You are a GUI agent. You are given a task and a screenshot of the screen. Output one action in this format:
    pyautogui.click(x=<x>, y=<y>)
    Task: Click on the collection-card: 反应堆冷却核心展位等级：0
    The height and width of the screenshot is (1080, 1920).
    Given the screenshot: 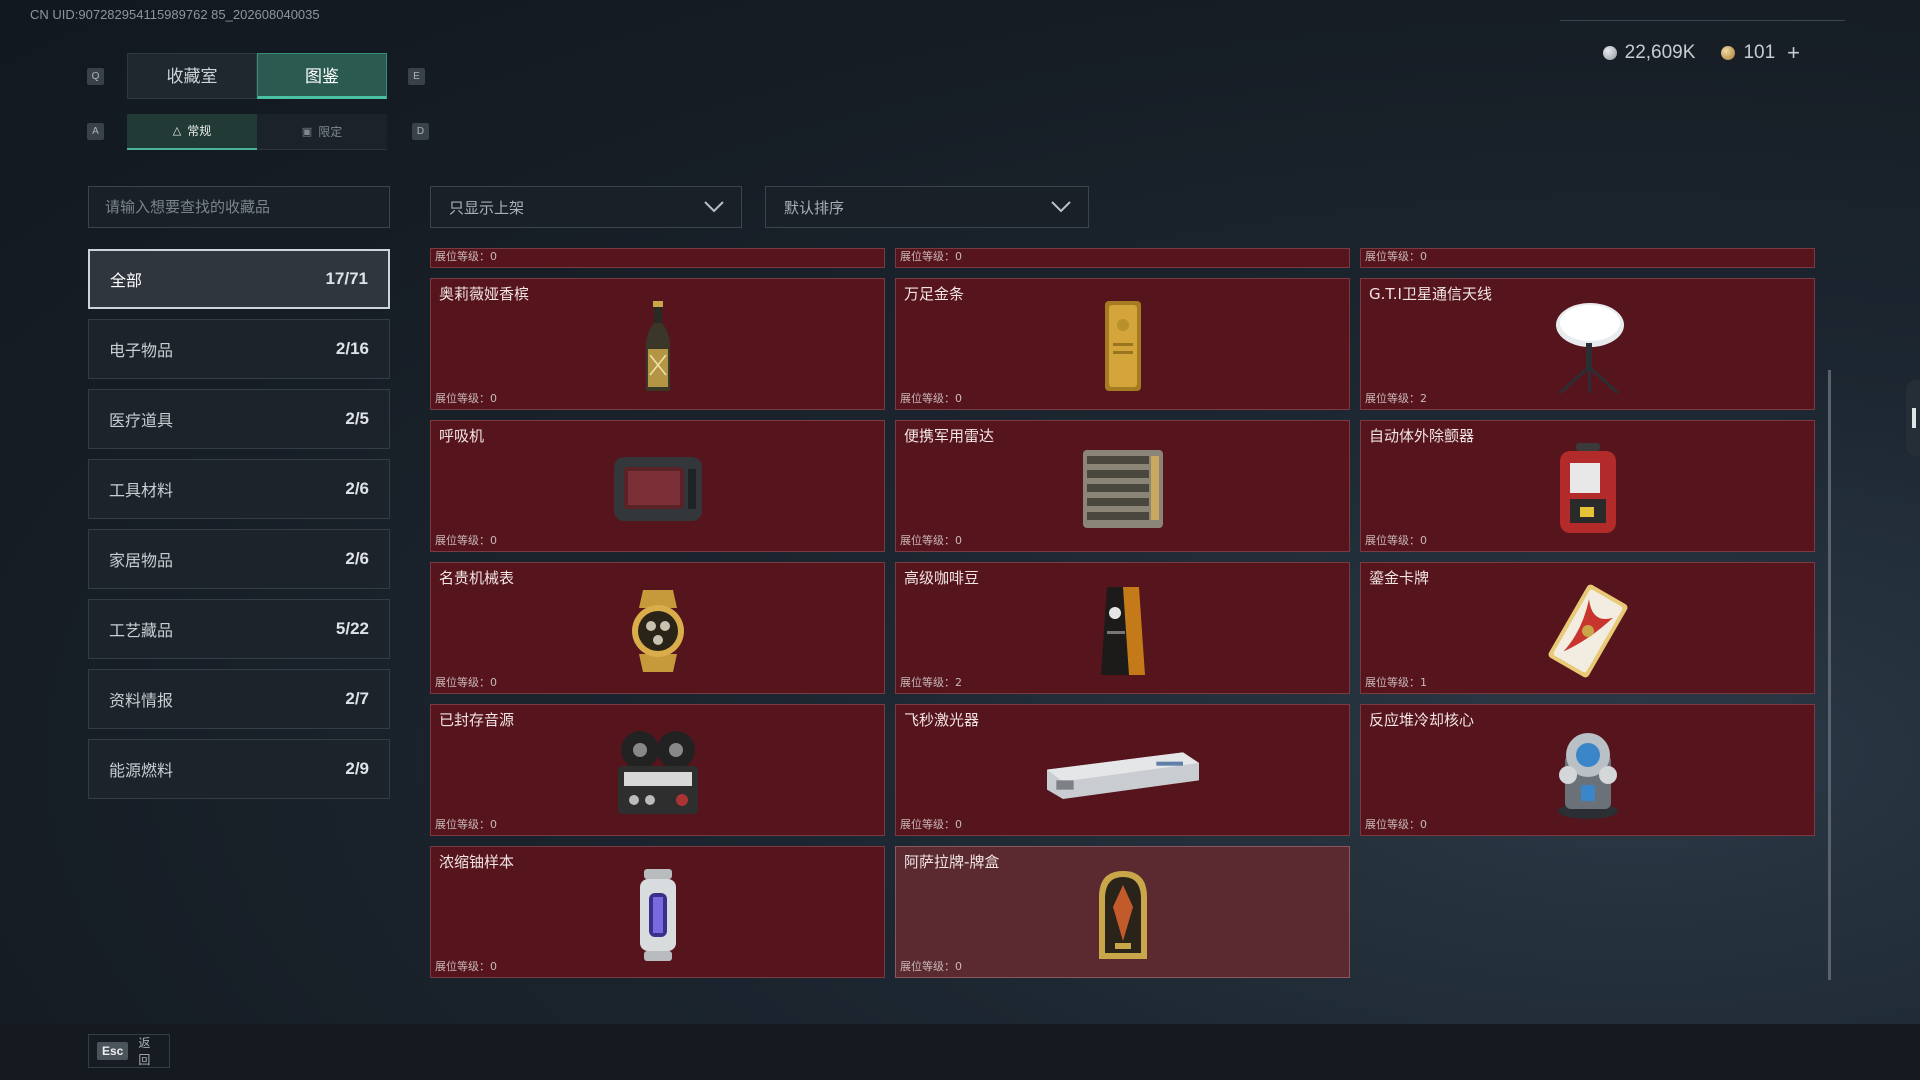 What is the action you would take?
    pyautogui.click(x=1587, y=770)
    